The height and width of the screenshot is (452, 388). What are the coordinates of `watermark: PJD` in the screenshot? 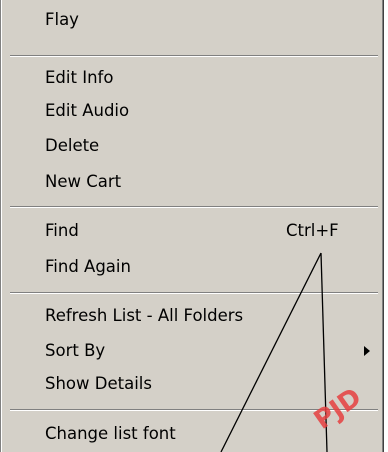 It's located at (338, 408).